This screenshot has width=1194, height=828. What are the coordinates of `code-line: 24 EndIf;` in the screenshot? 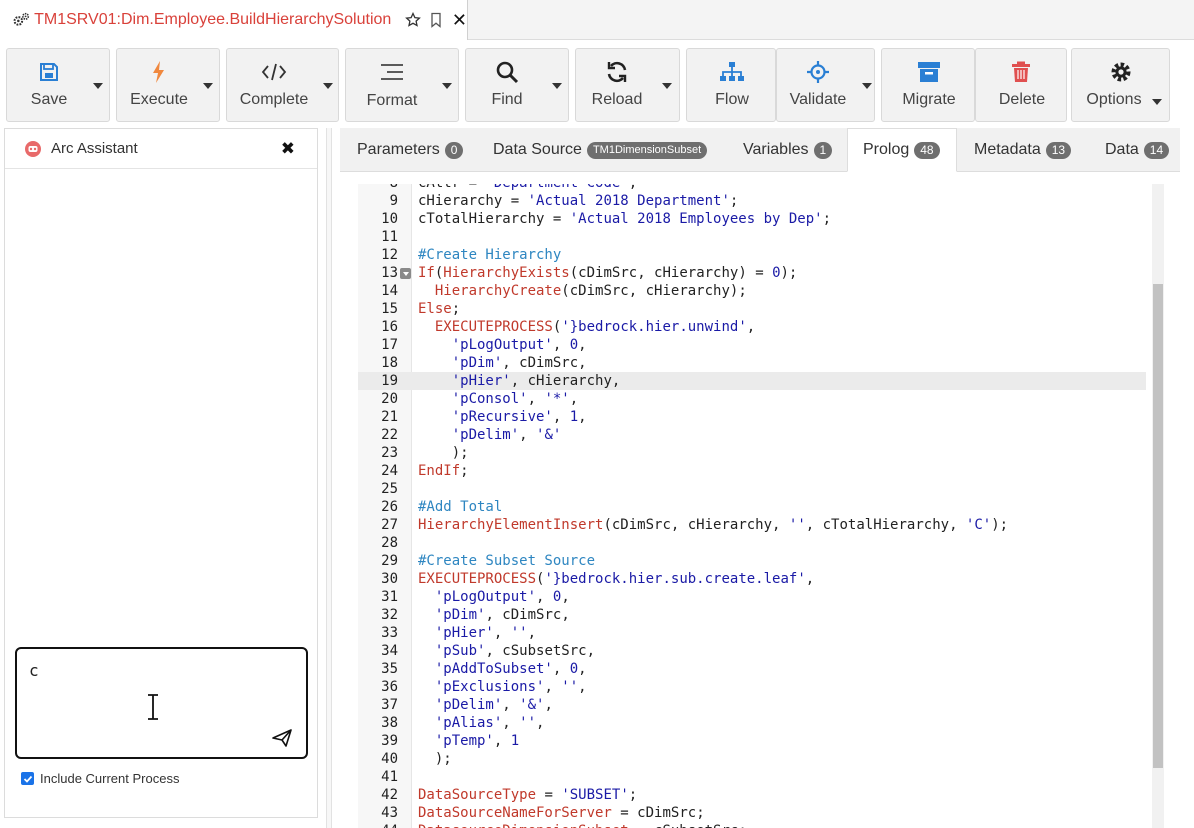 It's located at (752, 471).